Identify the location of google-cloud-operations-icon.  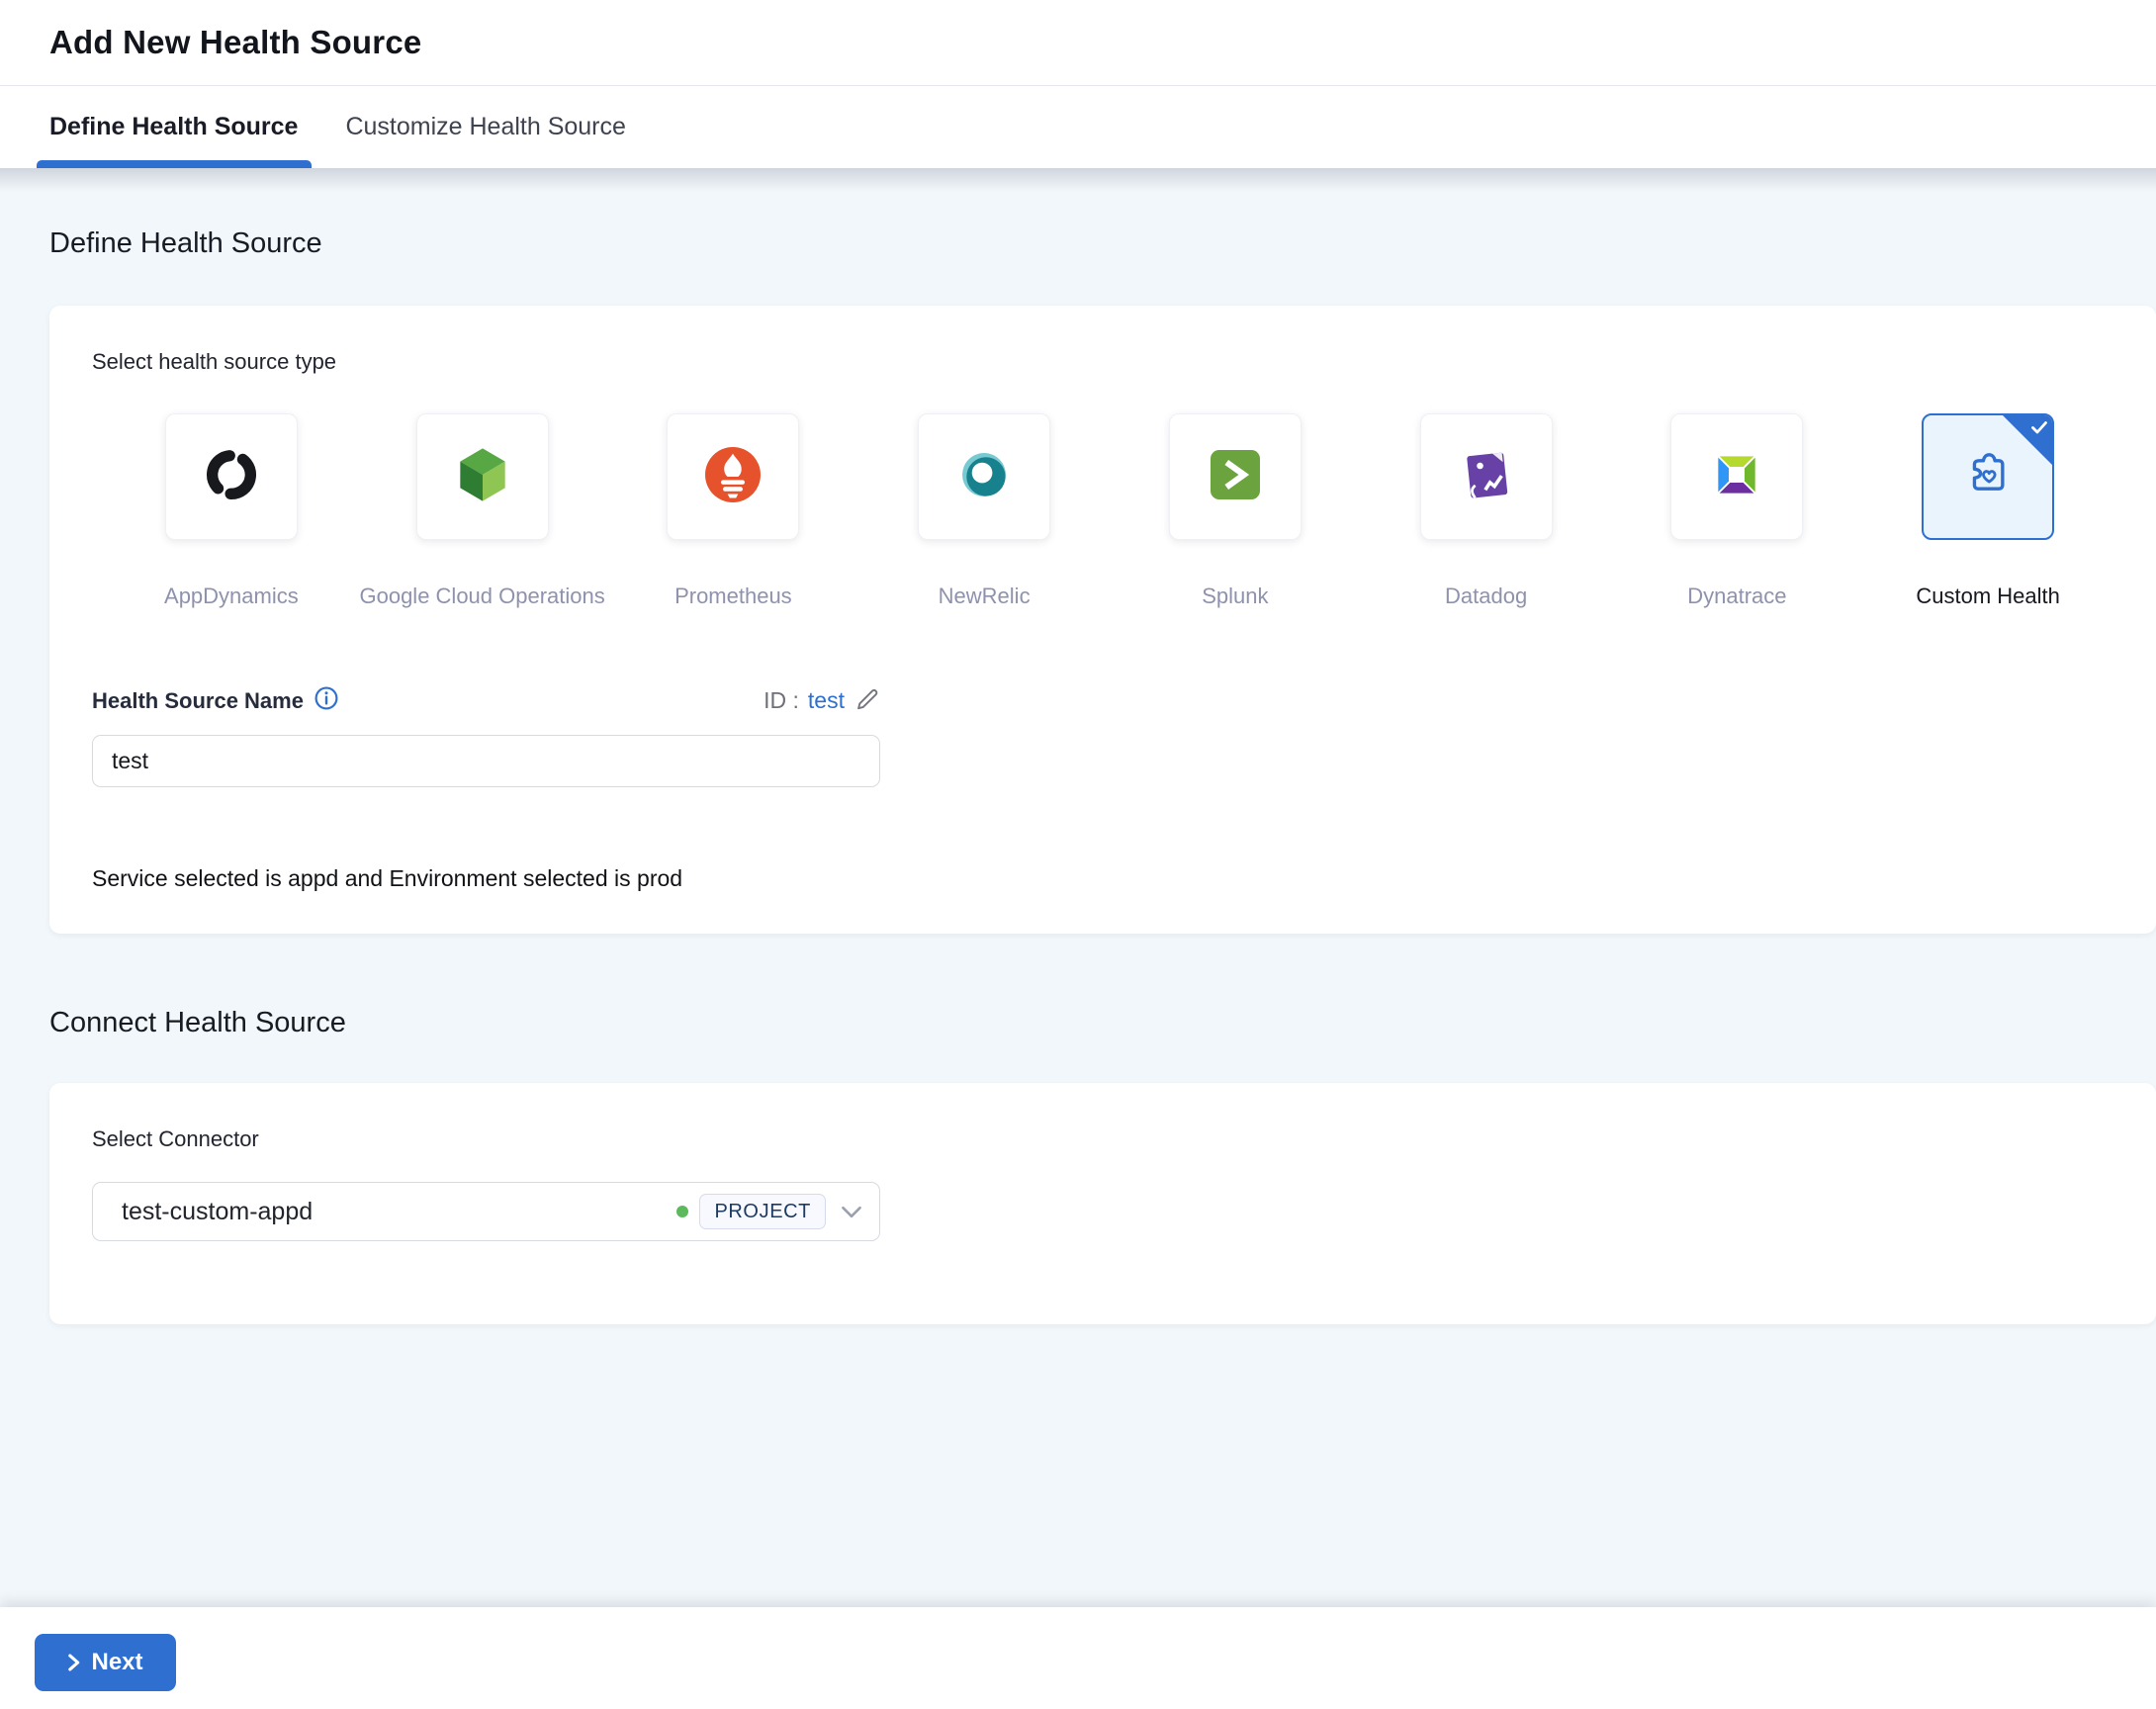
(482, 477).